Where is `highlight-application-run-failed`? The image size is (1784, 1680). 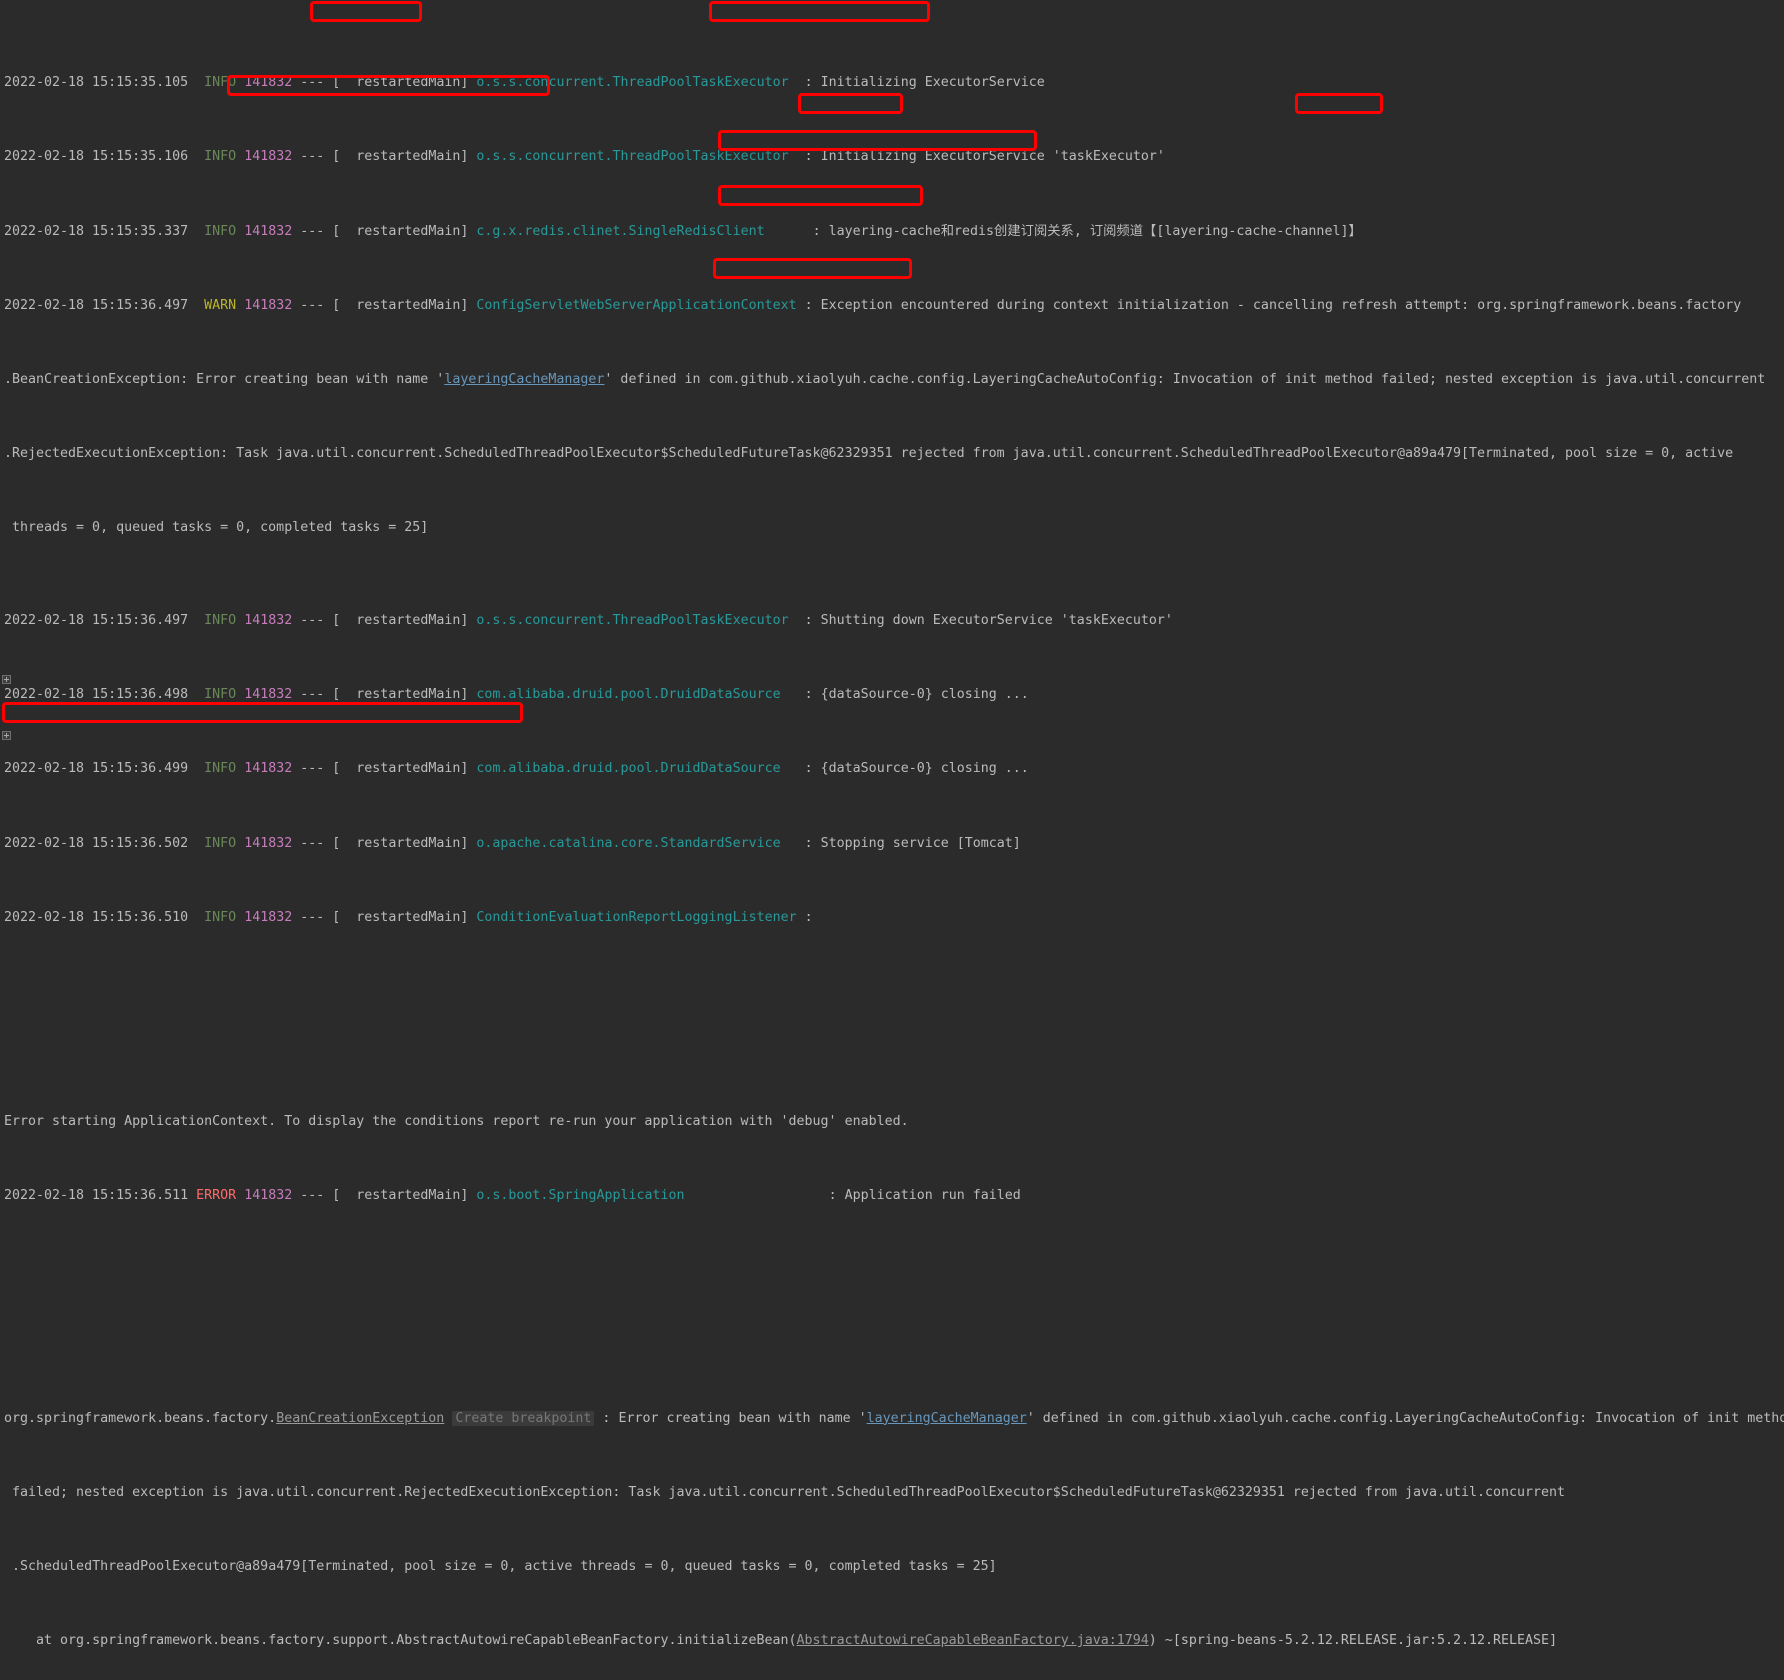 highlight-application-run-failed is located at coordinates (812, 268).